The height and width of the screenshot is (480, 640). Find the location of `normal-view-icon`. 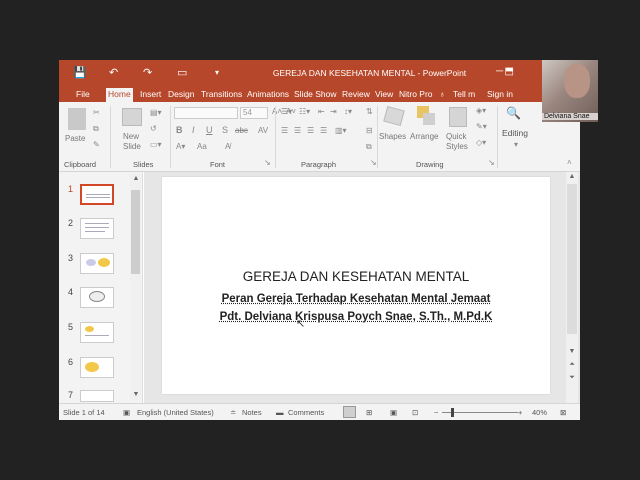

normal-view-icon is located at coordinates (349, 412).